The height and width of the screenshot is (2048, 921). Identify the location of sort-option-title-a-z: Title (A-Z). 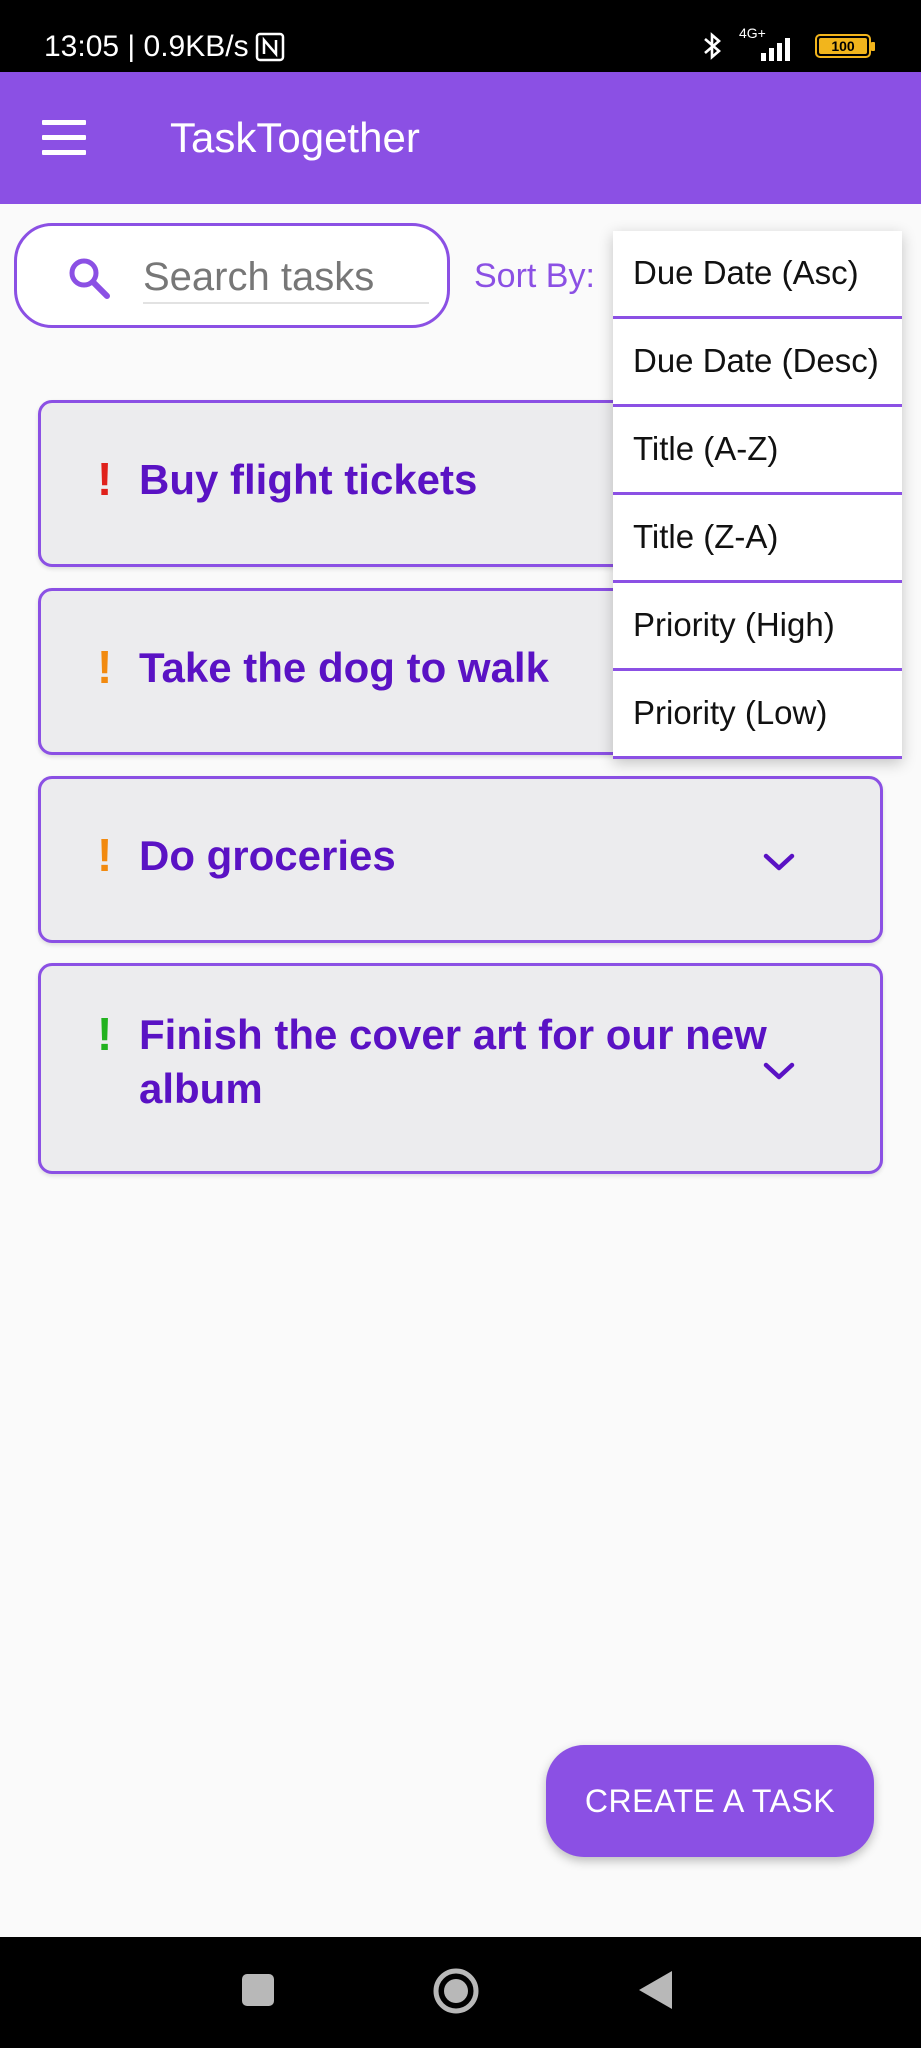
(757, 451).